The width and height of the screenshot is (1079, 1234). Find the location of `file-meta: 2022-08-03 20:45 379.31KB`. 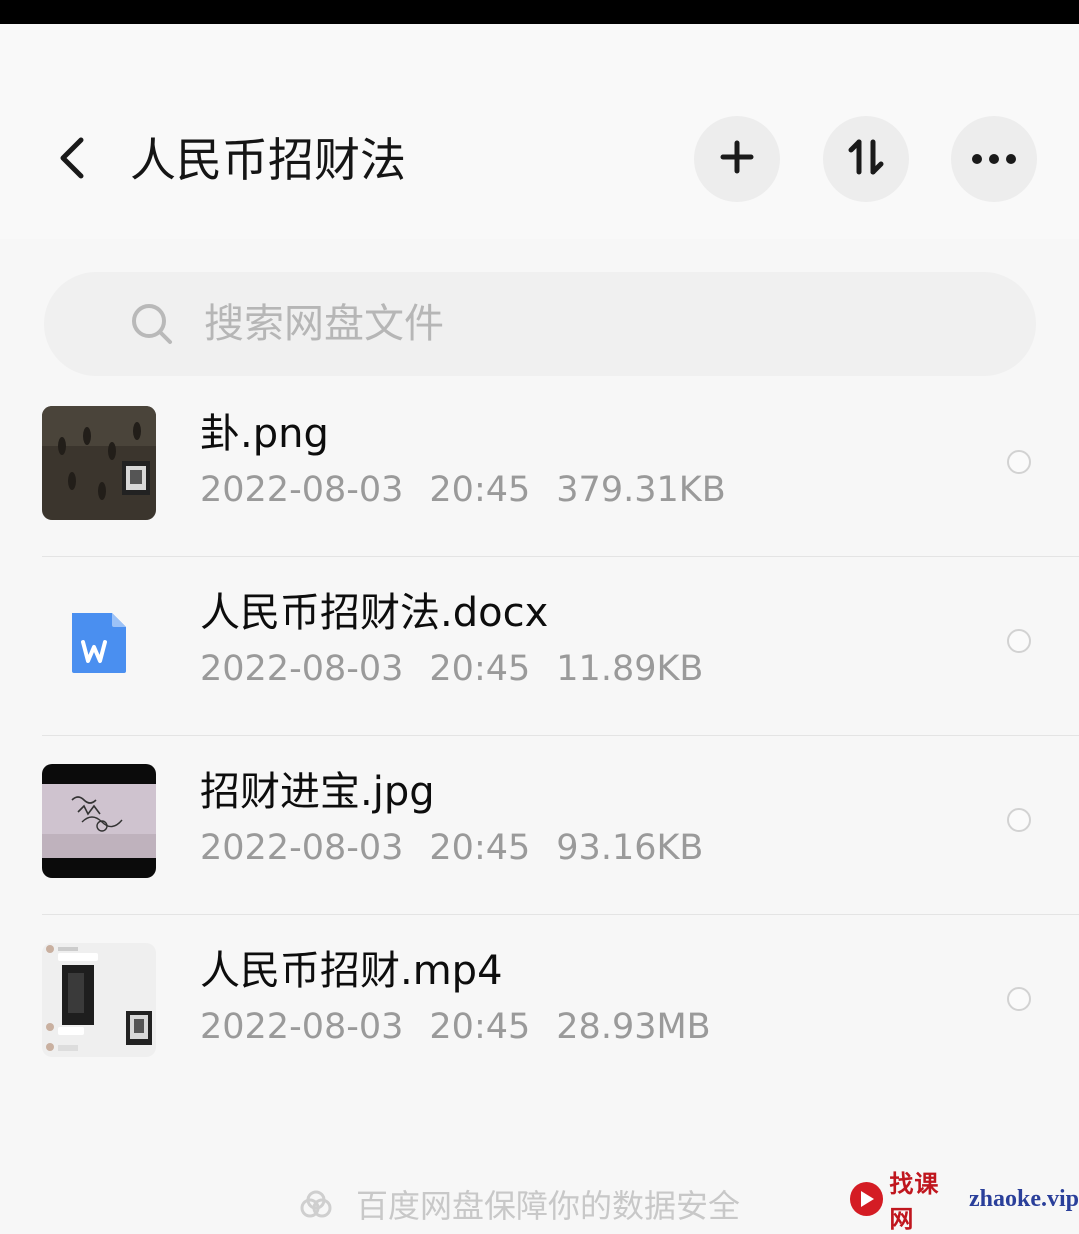

file-meta: 2022-08-03 20:45 379.31KB is located at coordinates (476, 490).